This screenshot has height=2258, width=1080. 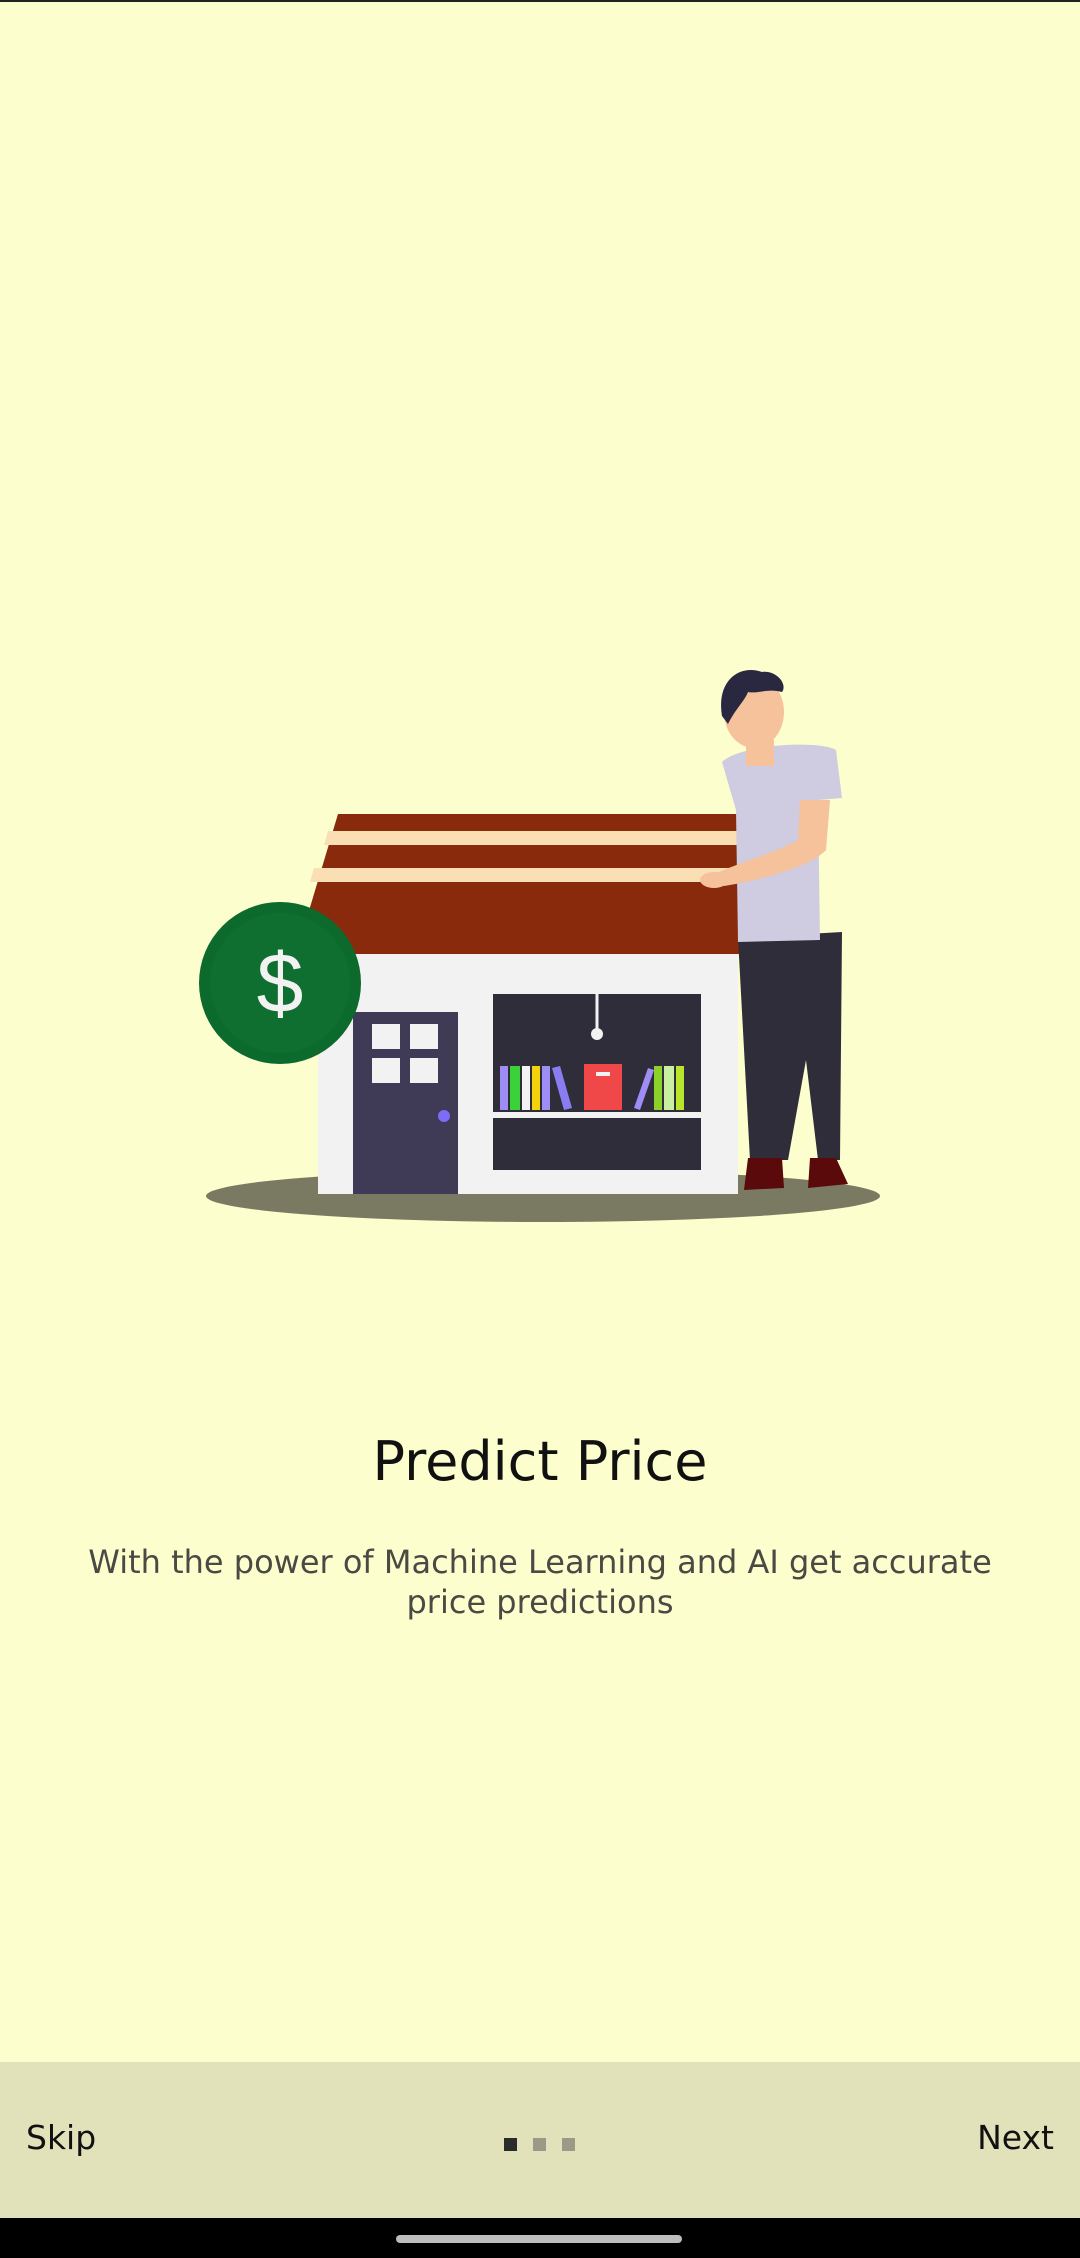 What do you see at coordinates (61, 2137) in the screenshot?
I see `skip-button: Skip` at bounding box center [61, 2137].